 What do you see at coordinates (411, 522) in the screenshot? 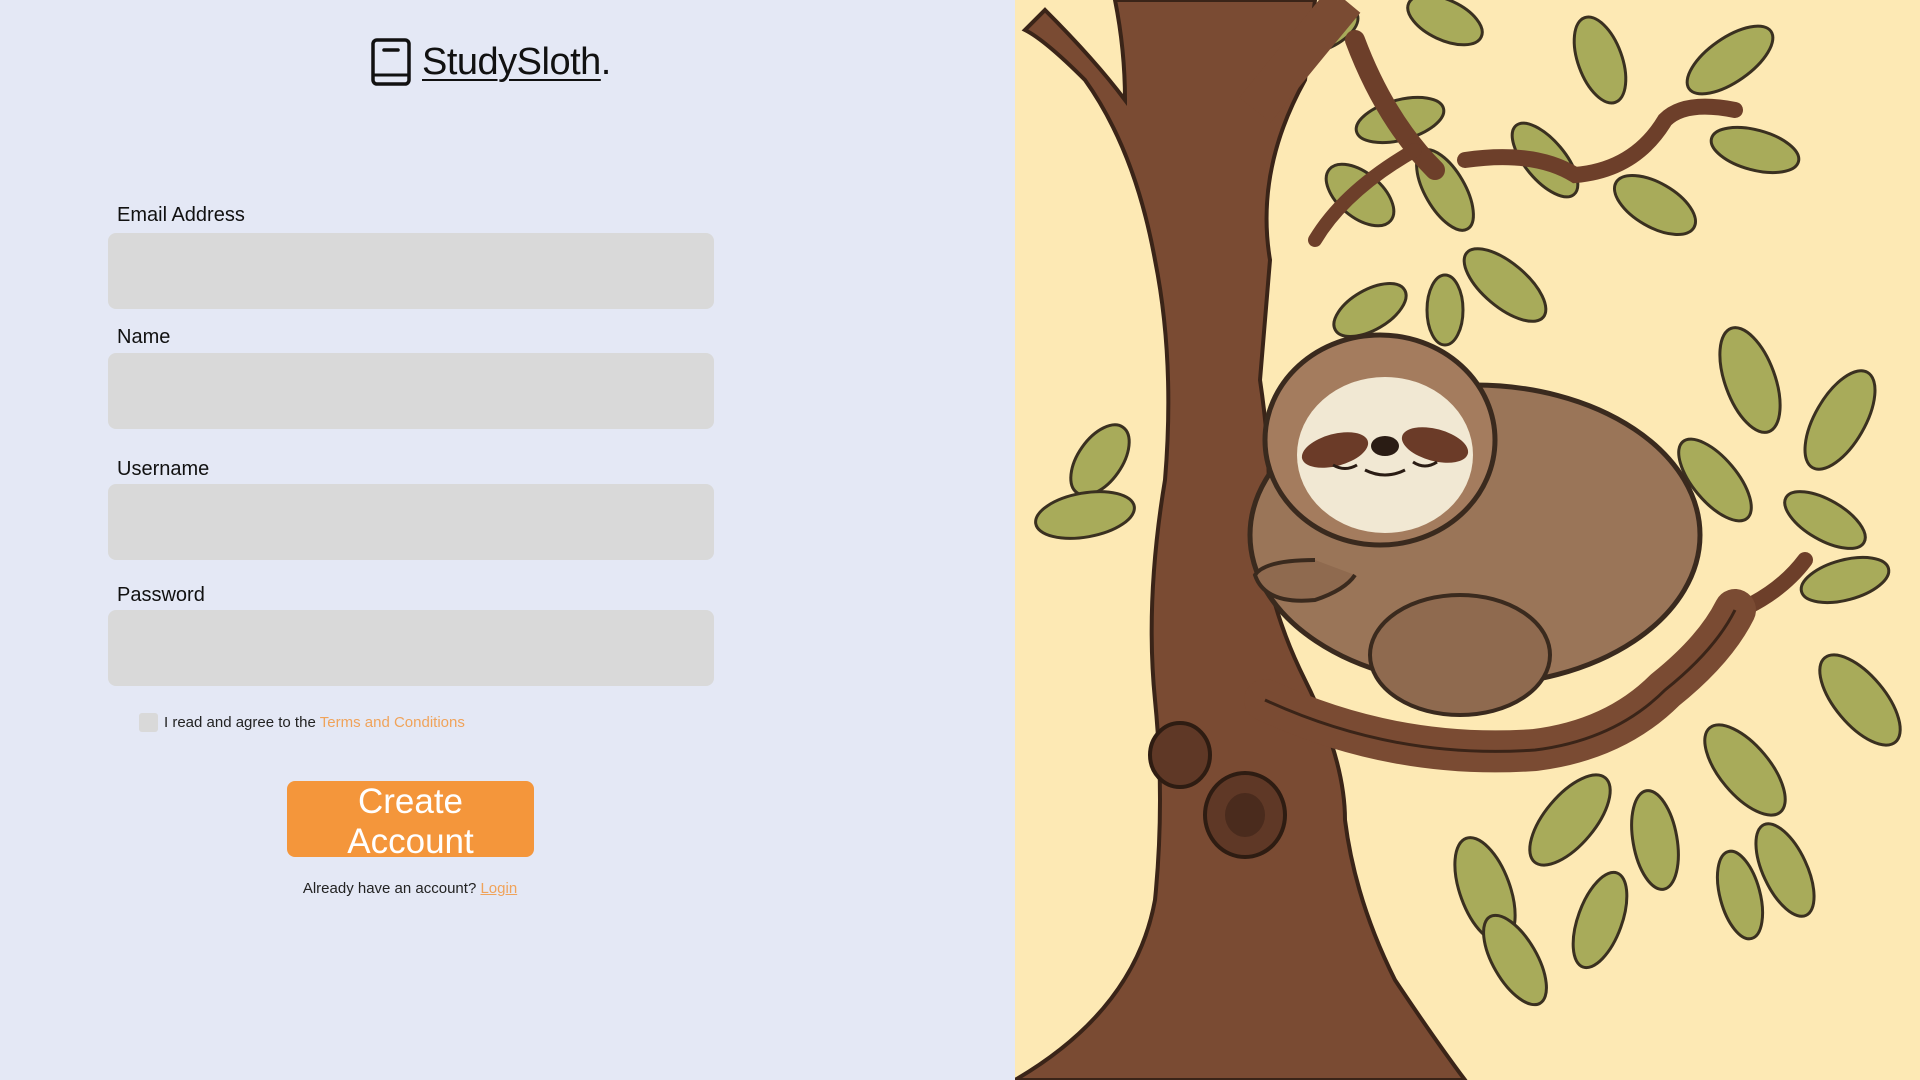
I see `username-field` at bounding box center [411, 522].